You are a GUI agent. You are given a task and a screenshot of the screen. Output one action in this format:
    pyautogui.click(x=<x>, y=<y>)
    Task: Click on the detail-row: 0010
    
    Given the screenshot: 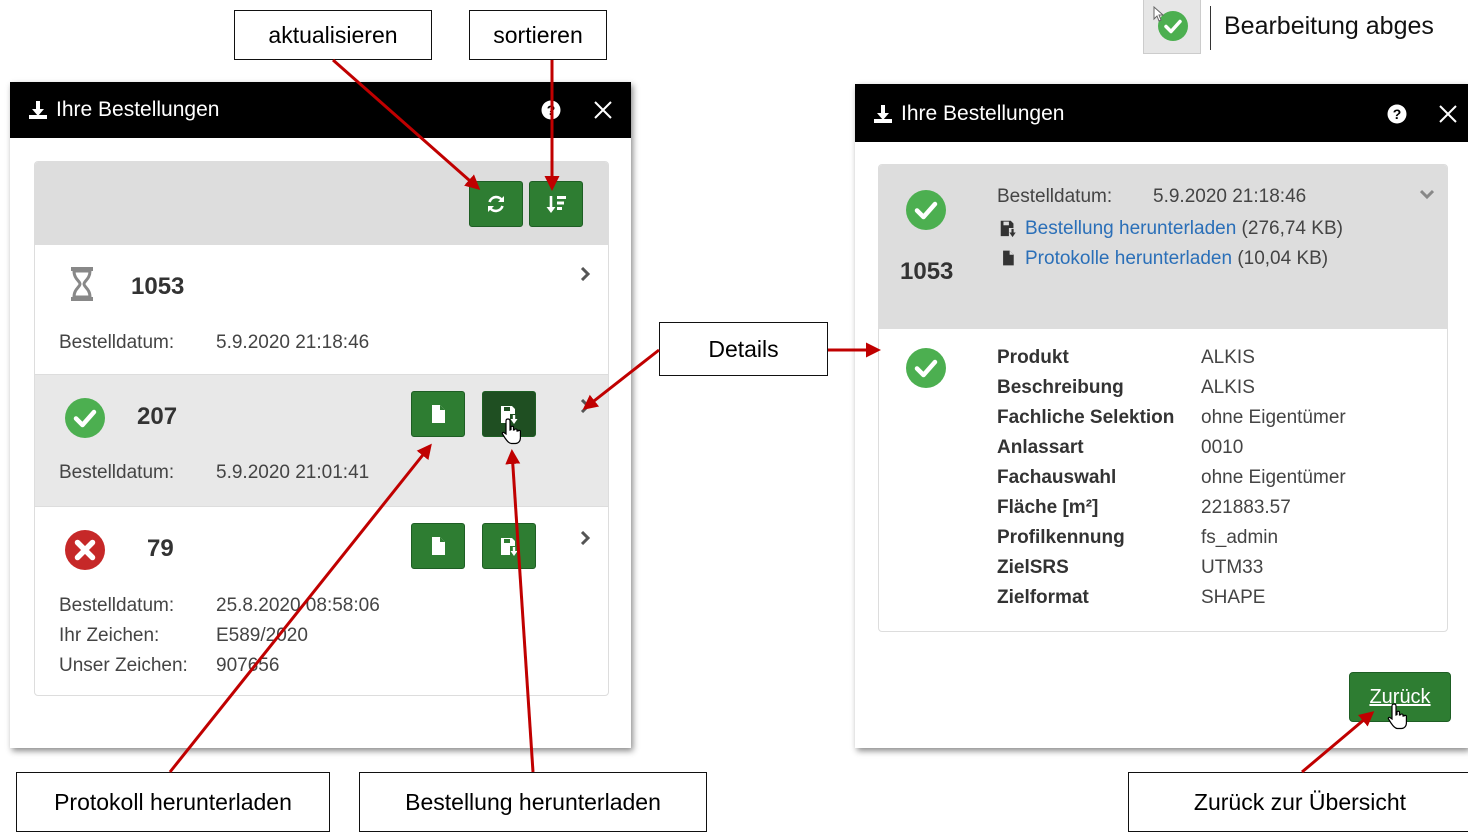 What is the action you would take?
    pyautogui.click(x=1222, y=448)
    